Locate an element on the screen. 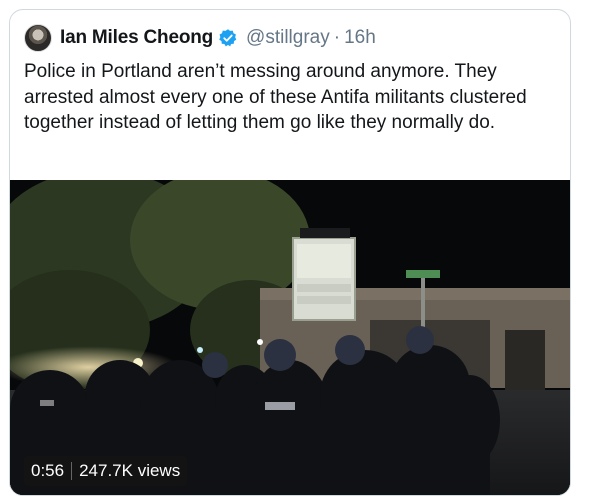  author-handle: @stillgray is located at coordinates (288, 38).